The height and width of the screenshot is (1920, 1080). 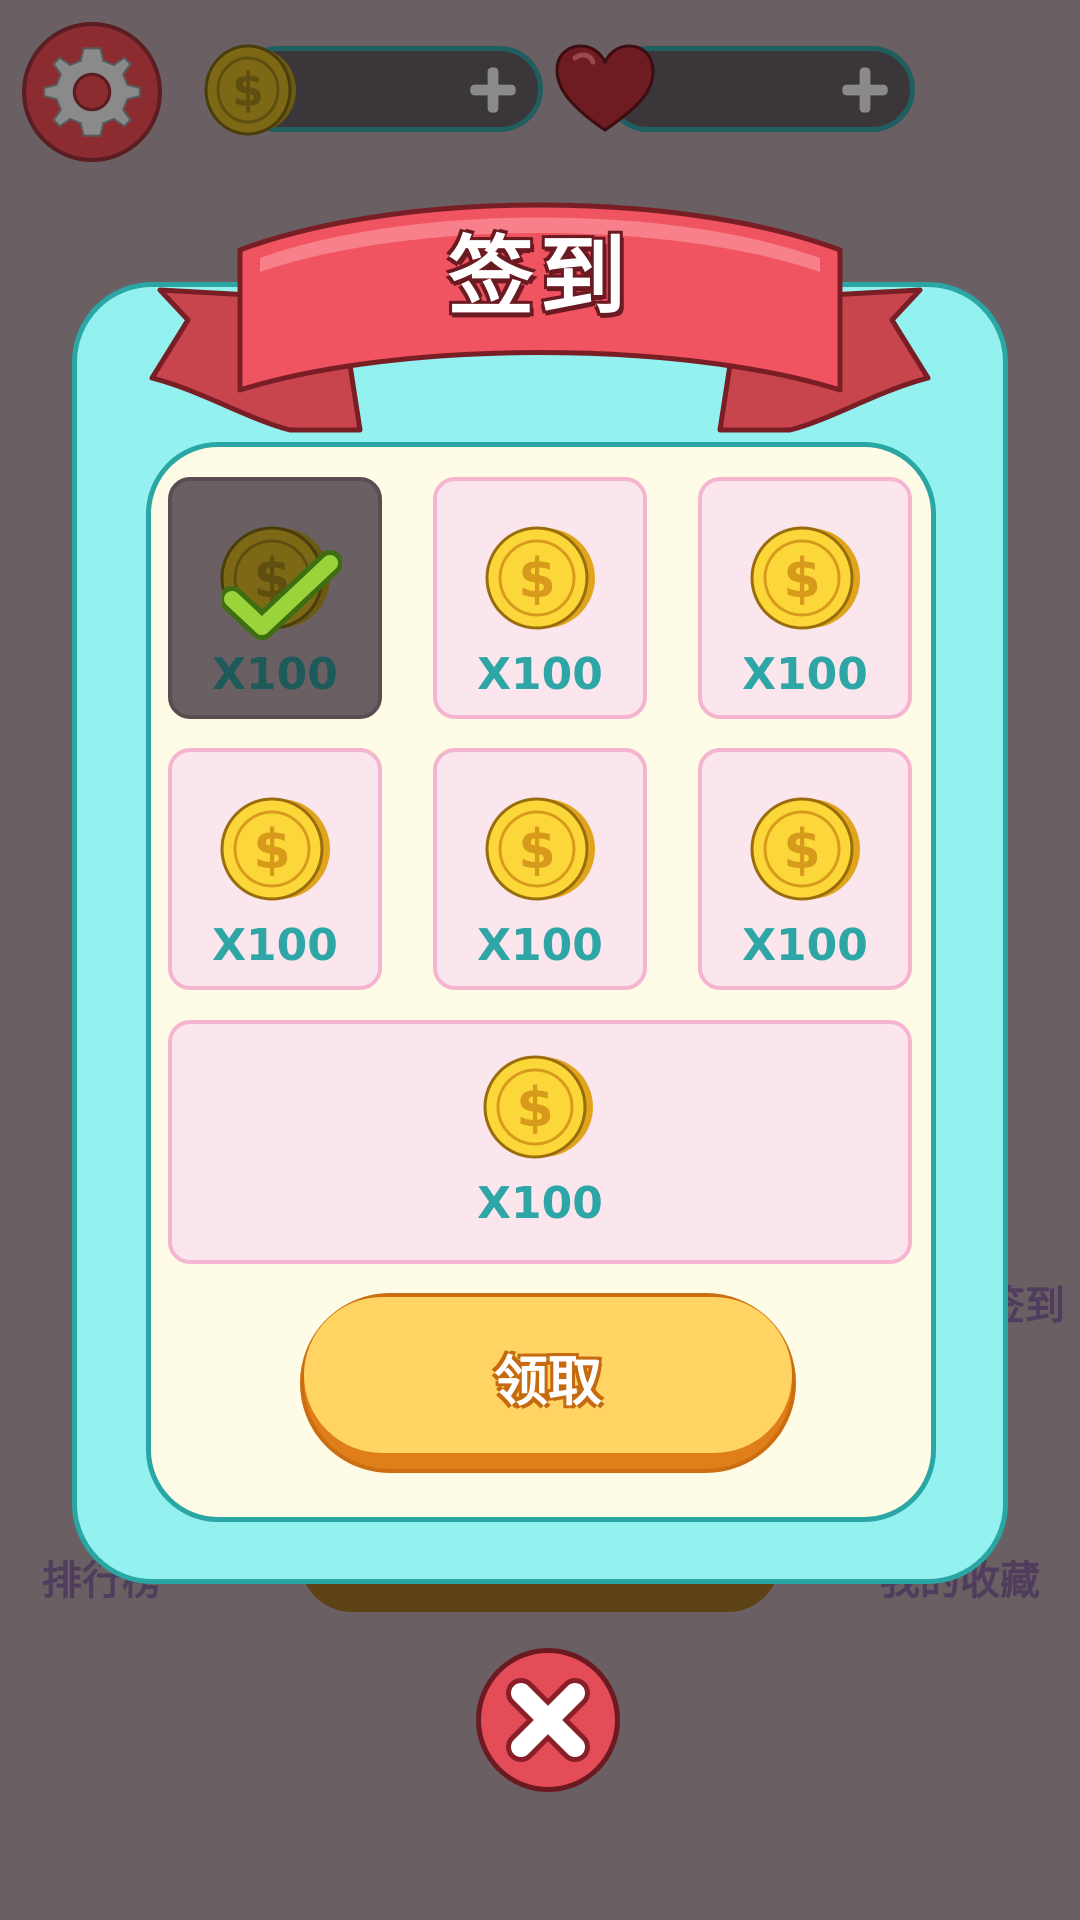 I want to click on claim-button-label: 领取, so click(x=548, y=1381).